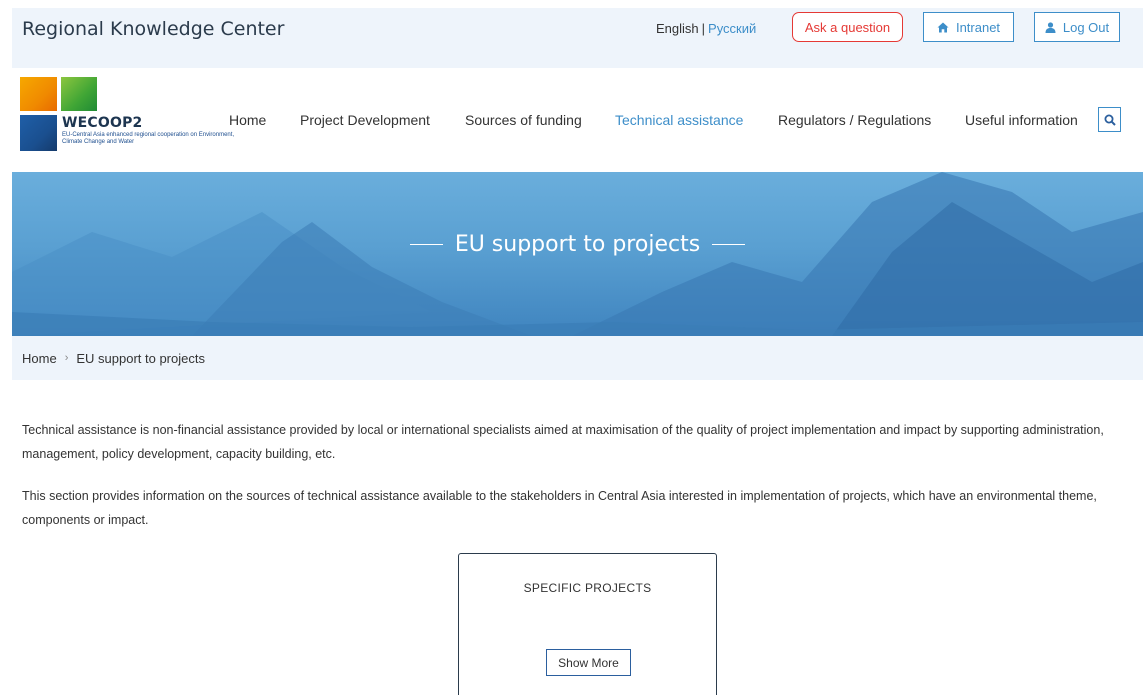  I want to click on hero-title: EU support to projects, so click(577, 244).